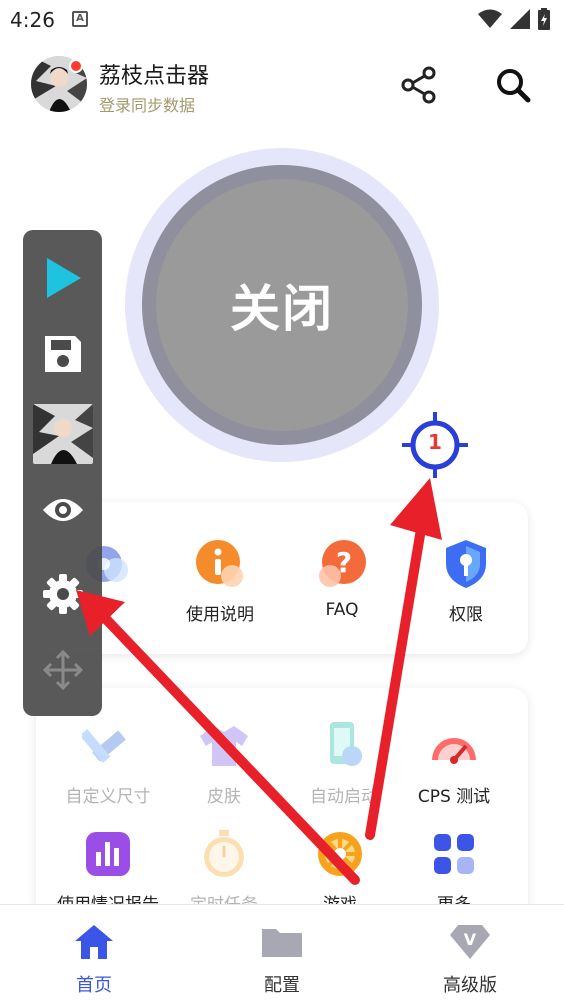  I want to click on permissions-item: 权限, so click(466, 581).